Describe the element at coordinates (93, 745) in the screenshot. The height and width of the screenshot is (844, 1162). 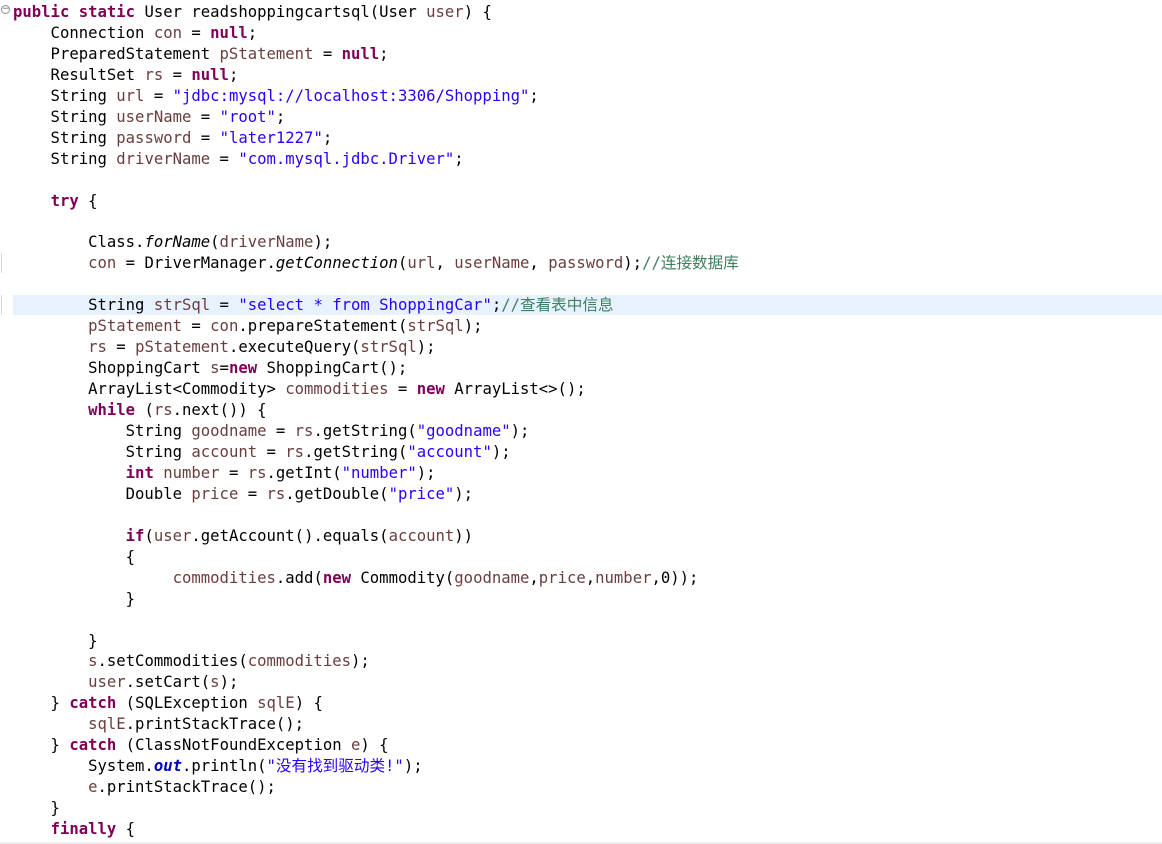
I see `code-token: catch` at that location.